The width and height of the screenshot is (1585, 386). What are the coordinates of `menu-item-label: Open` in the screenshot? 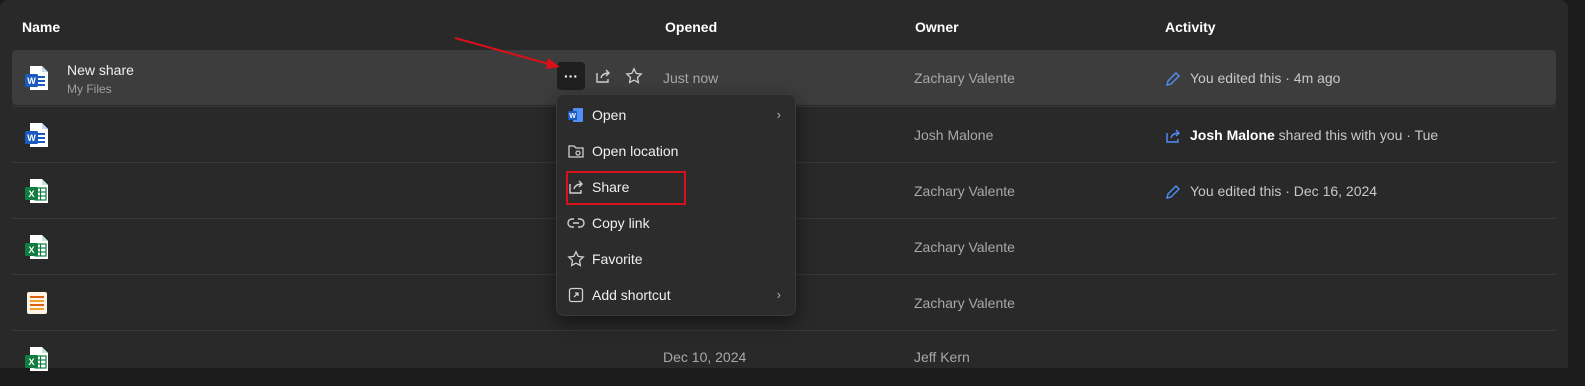 It's located at (609, 115).